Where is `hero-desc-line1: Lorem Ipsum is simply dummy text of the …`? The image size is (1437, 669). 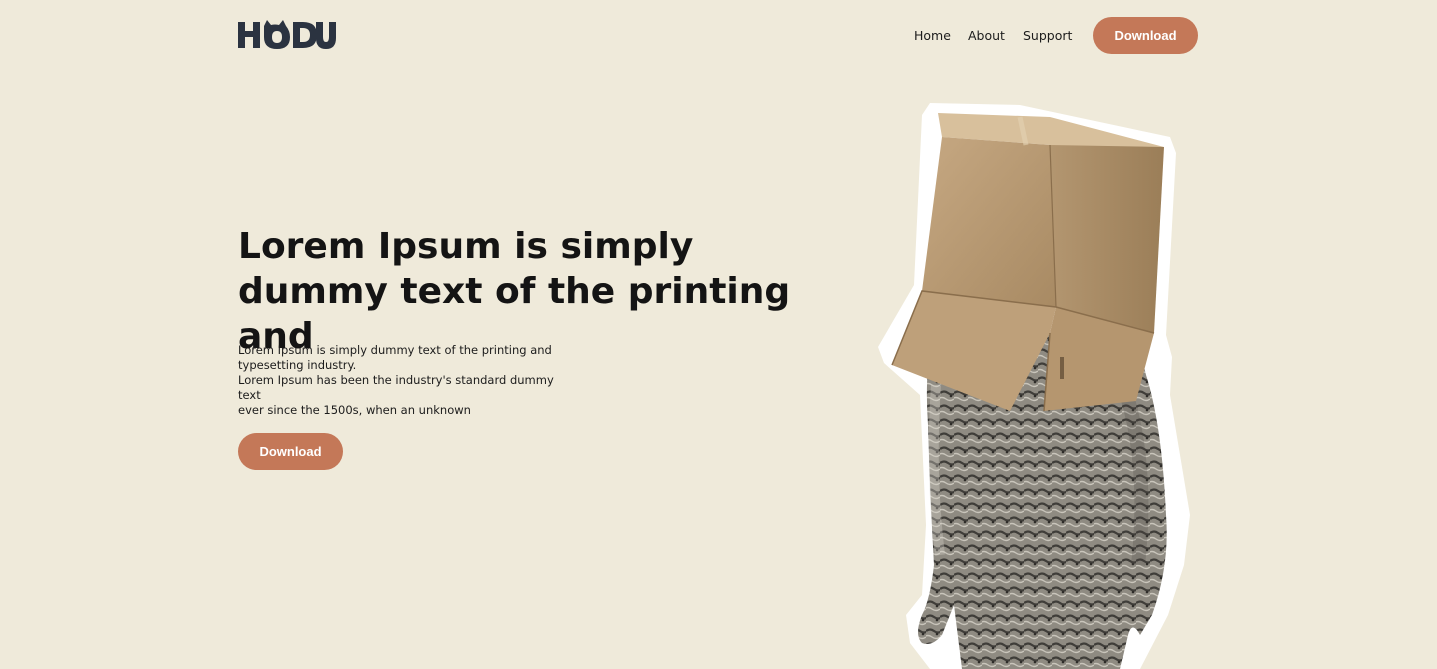 hero-desc-line1: Lorem Ipsum is simply dummy text of the … is located at coordinates (395, 350).